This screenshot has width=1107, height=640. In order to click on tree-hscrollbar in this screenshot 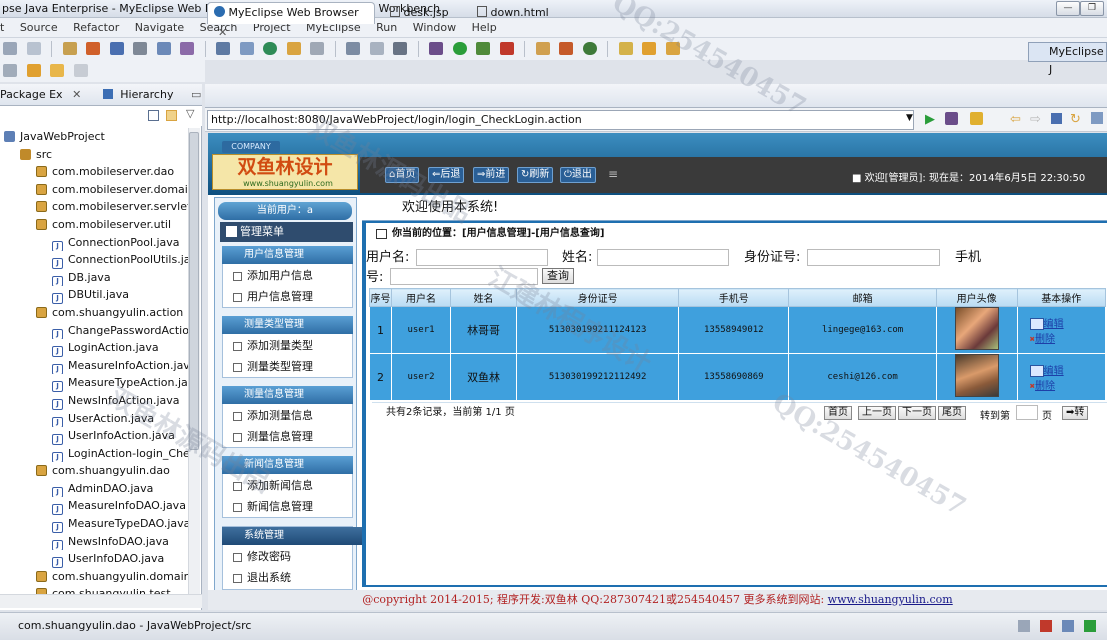, I will do `click(101, 601)`.